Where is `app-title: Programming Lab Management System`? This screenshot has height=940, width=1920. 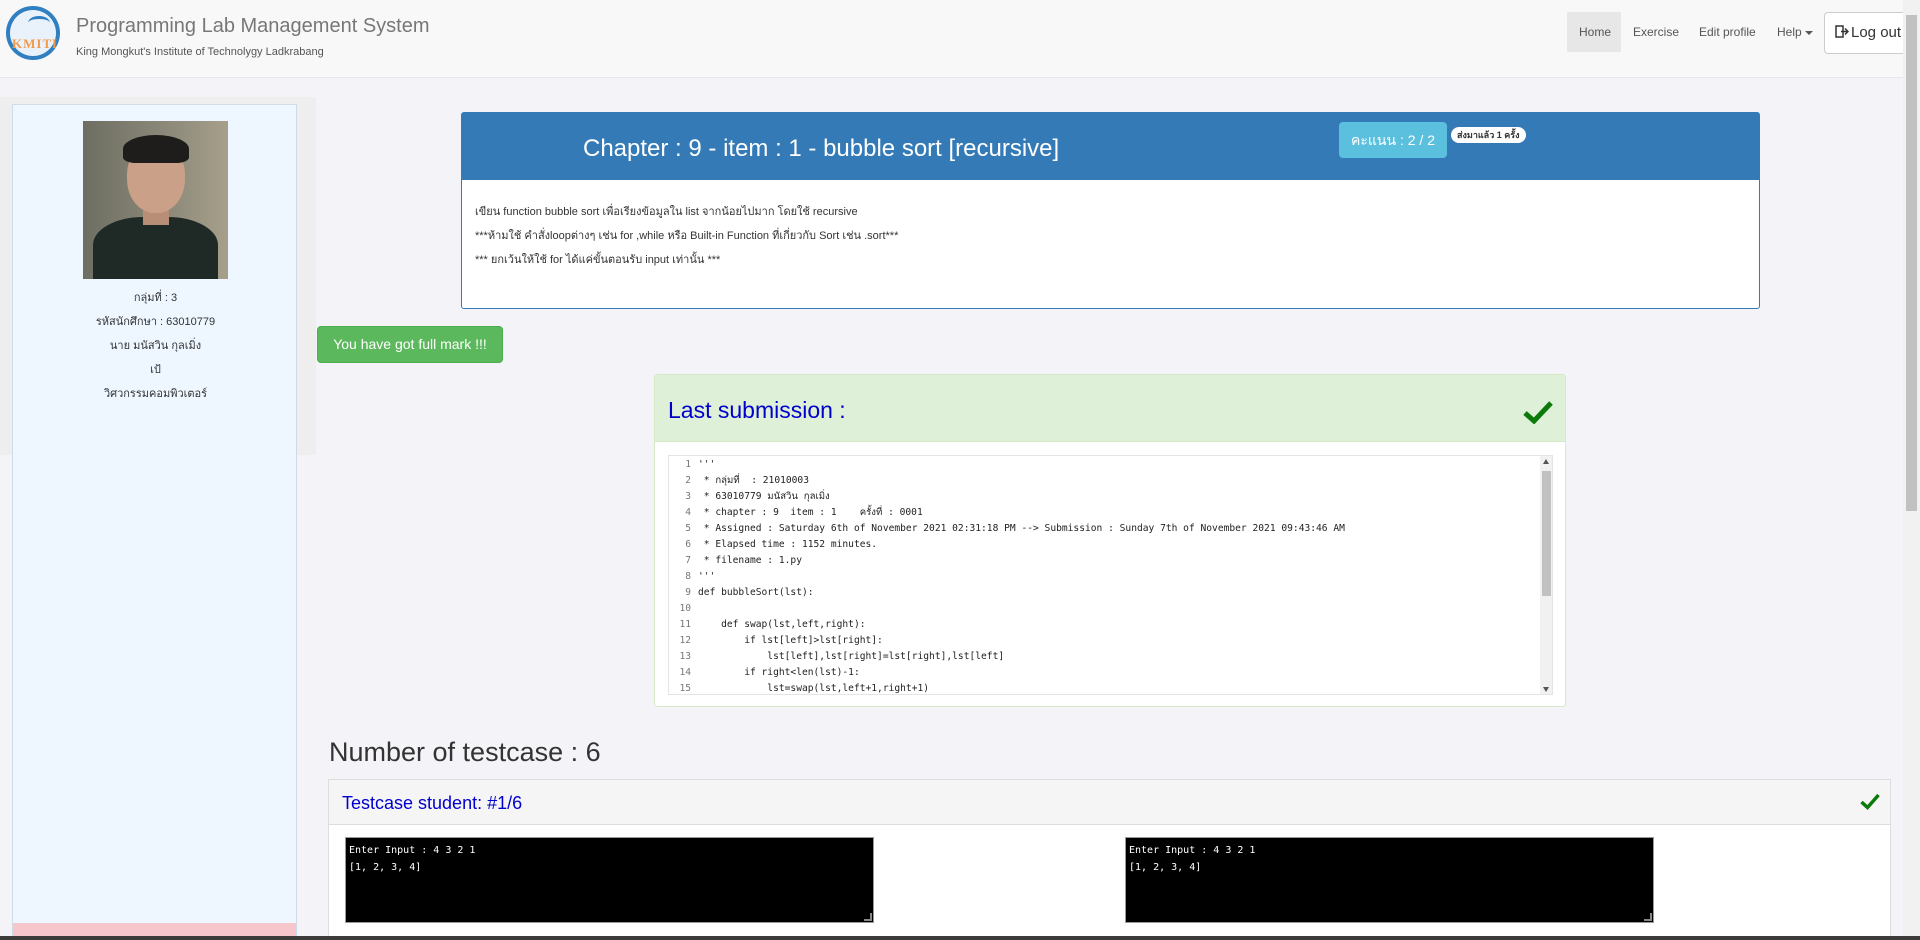
app-title: Programming Lab Management System is located at coordinates (253, 26).